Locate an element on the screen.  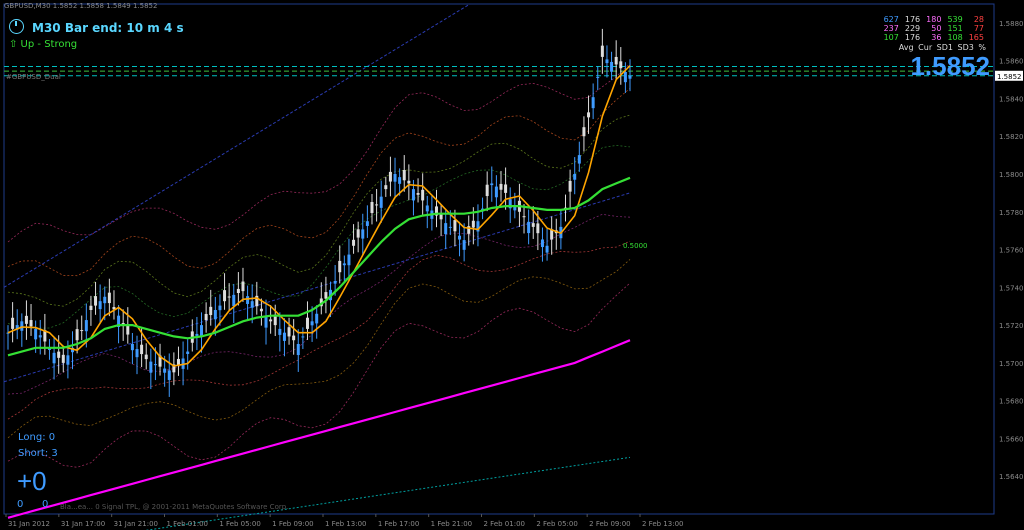
stats-cell: 176 is located at coordinates (912, 19).